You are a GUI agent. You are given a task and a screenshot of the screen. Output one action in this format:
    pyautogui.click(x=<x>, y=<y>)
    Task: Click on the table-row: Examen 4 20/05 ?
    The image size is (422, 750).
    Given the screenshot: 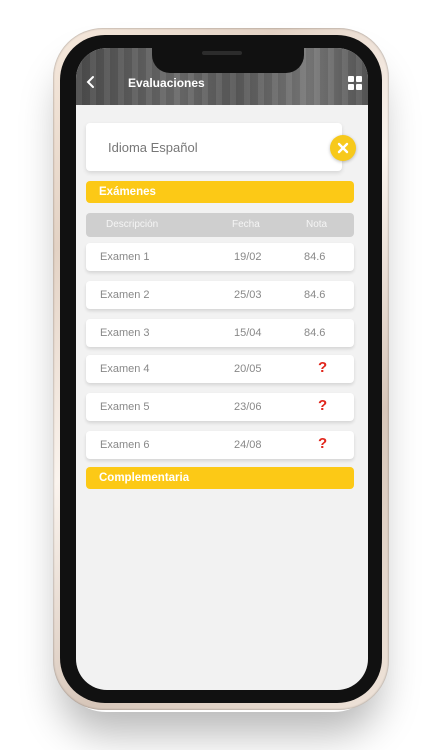 What is the action you would take?
    pyautogui.click(x=220, y=369)
    